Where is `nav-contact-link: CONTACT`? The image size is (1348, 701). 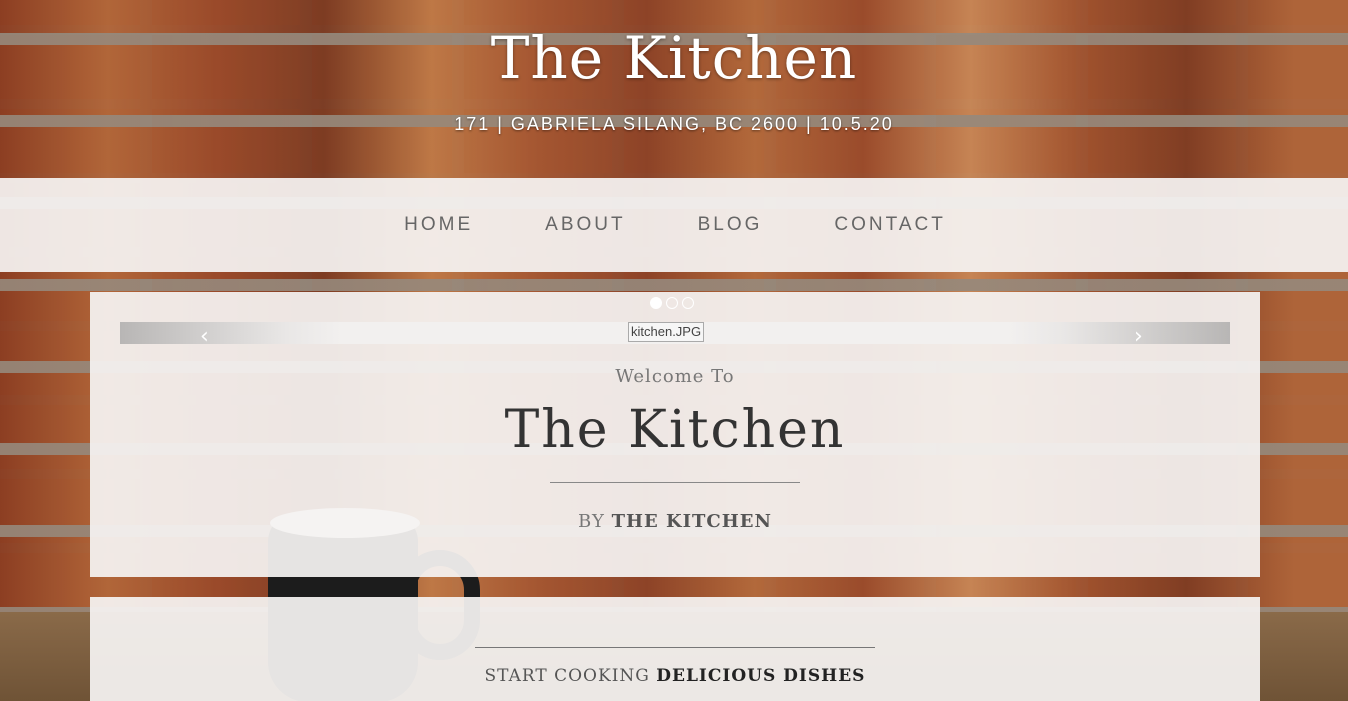
nav-contact-link: CONTACT is located at coordinates (888, 225).